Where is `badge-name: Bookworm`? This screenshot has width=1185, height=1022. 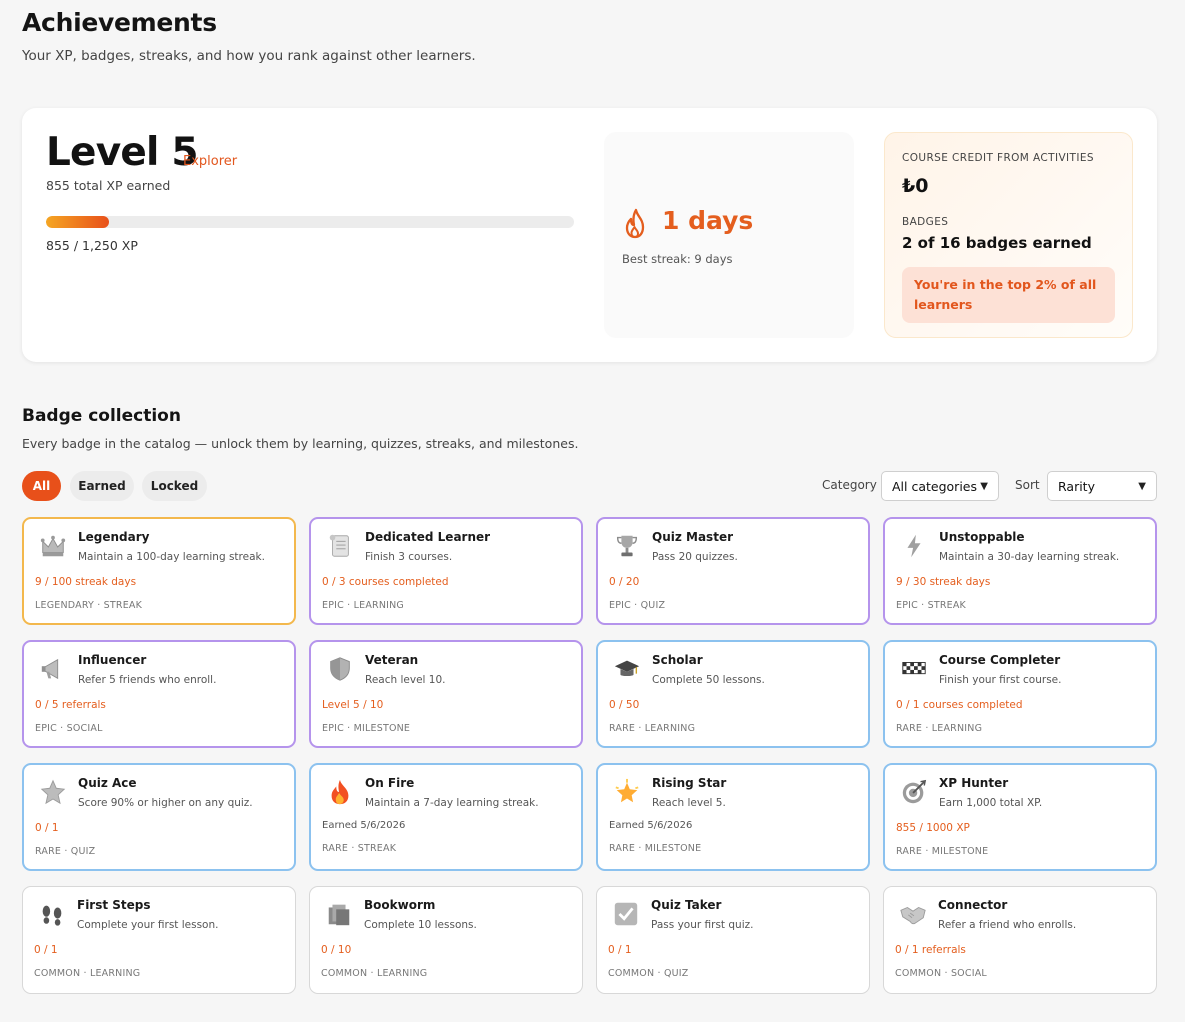 badge-name: Bookworm is located at coordinates (400, 905).